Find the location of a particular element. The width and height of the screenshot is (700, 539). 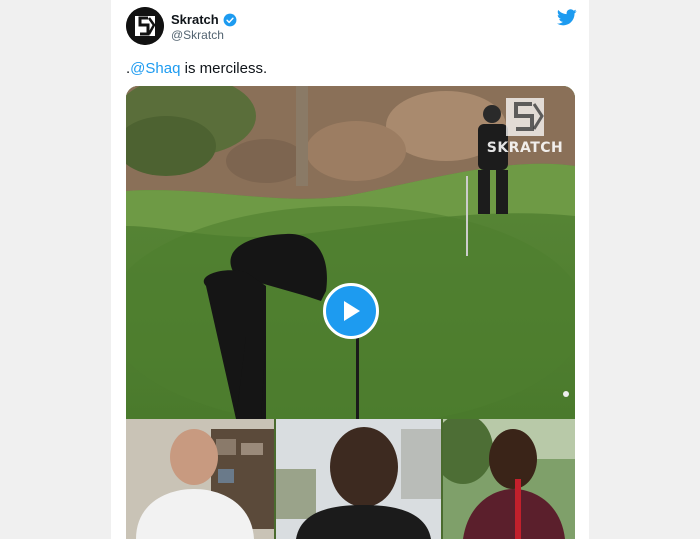

avatar is located at coordinates (145, 26).